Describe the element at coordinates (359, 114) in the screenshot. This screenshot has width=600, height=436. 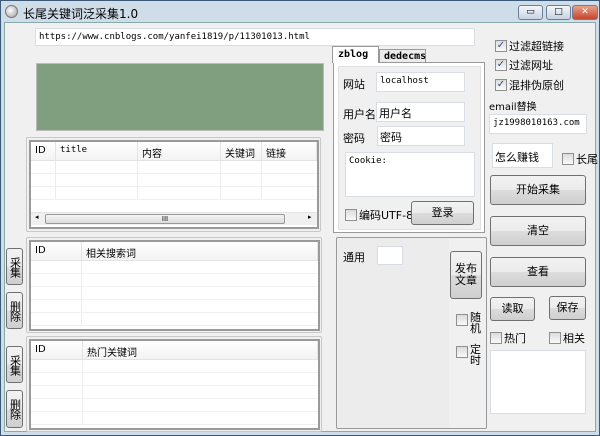
I see `username-label: 用户名` at that location.